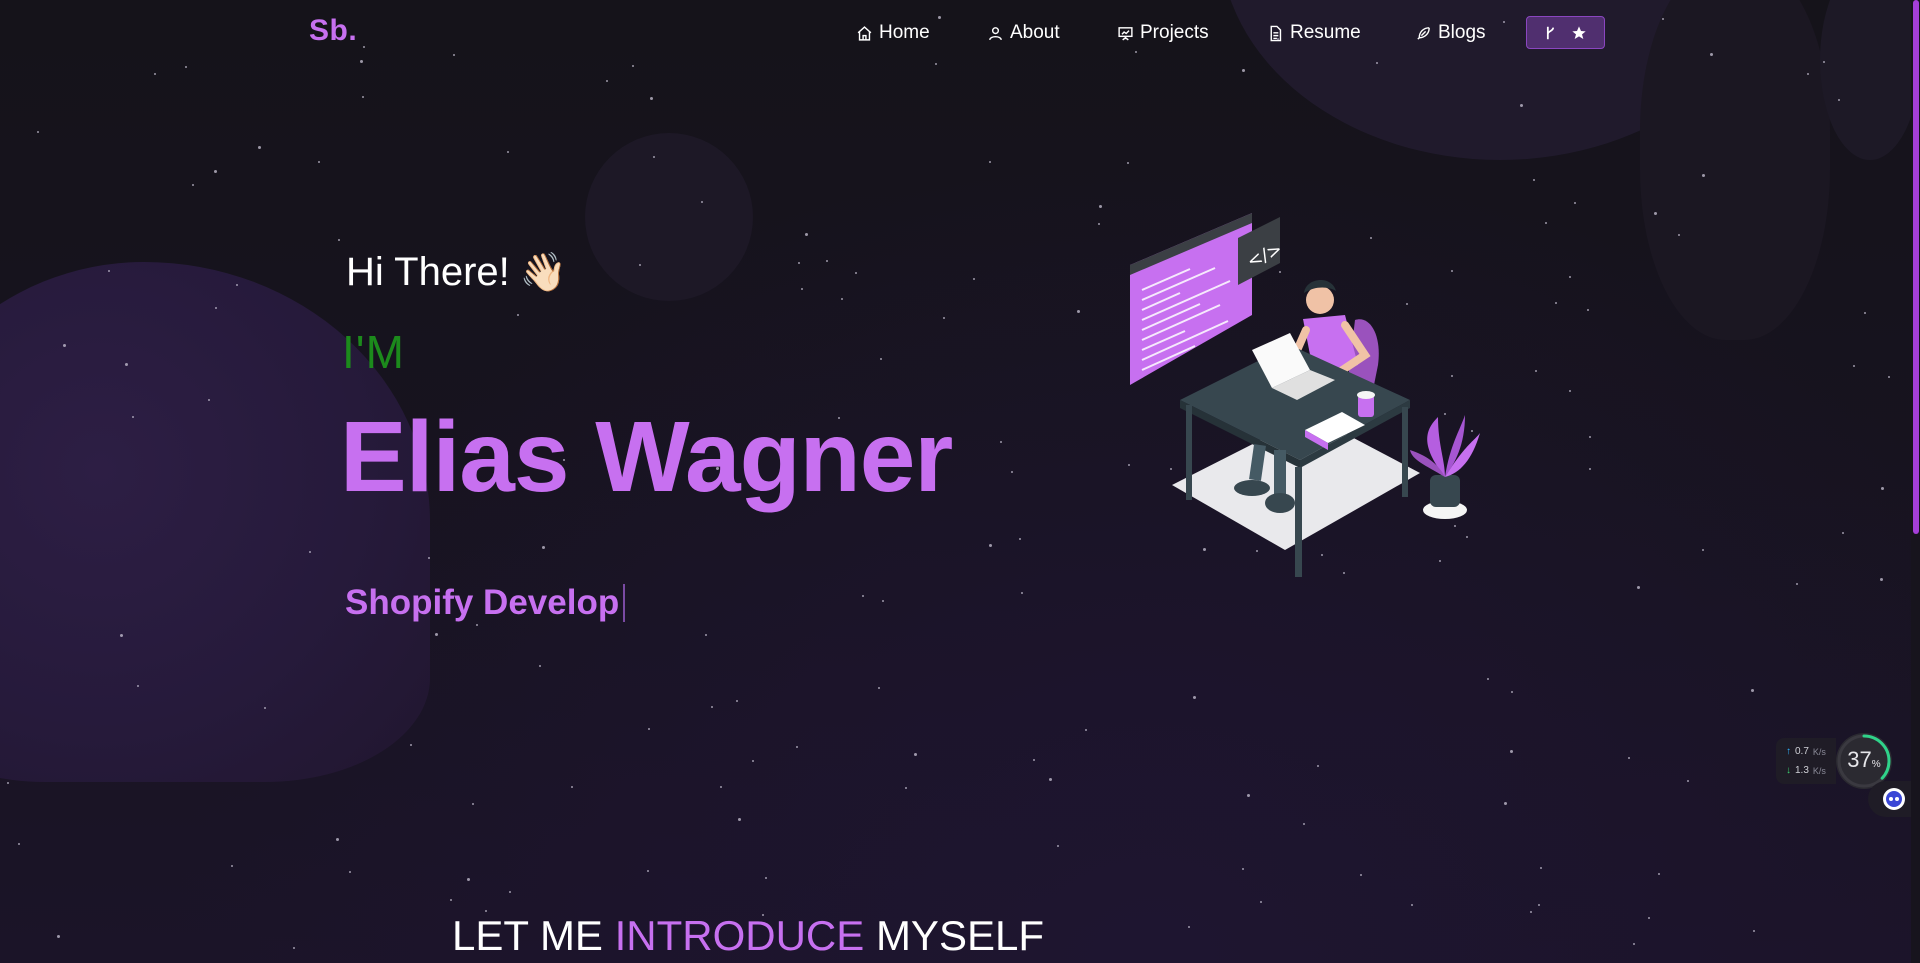 Image resolution: width=1920 pixels, height=963 pixels. What do you see at coordinates (624, 603) in the screenshot?
I see `typewriter-cursor` at bounding box center [624, 603].